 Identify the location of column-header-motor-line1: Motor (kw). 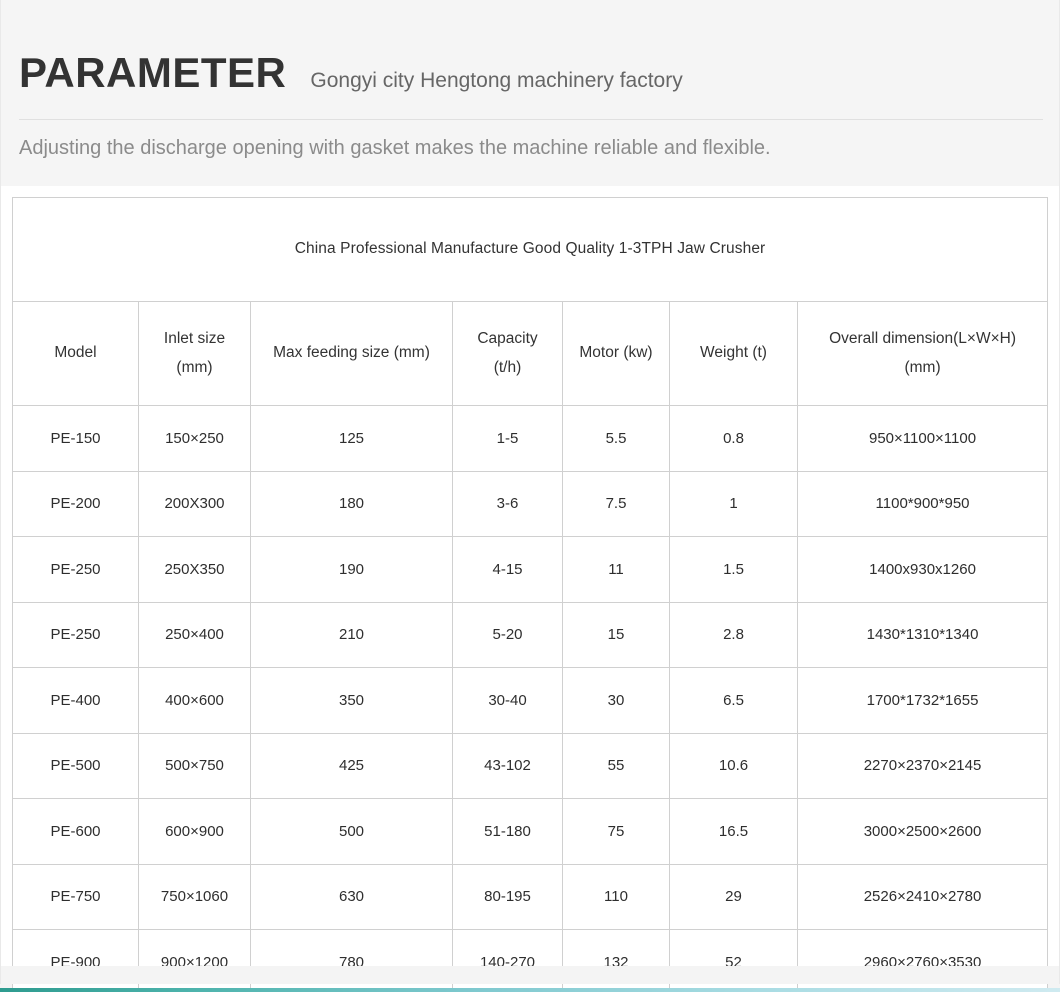
(616, 353).